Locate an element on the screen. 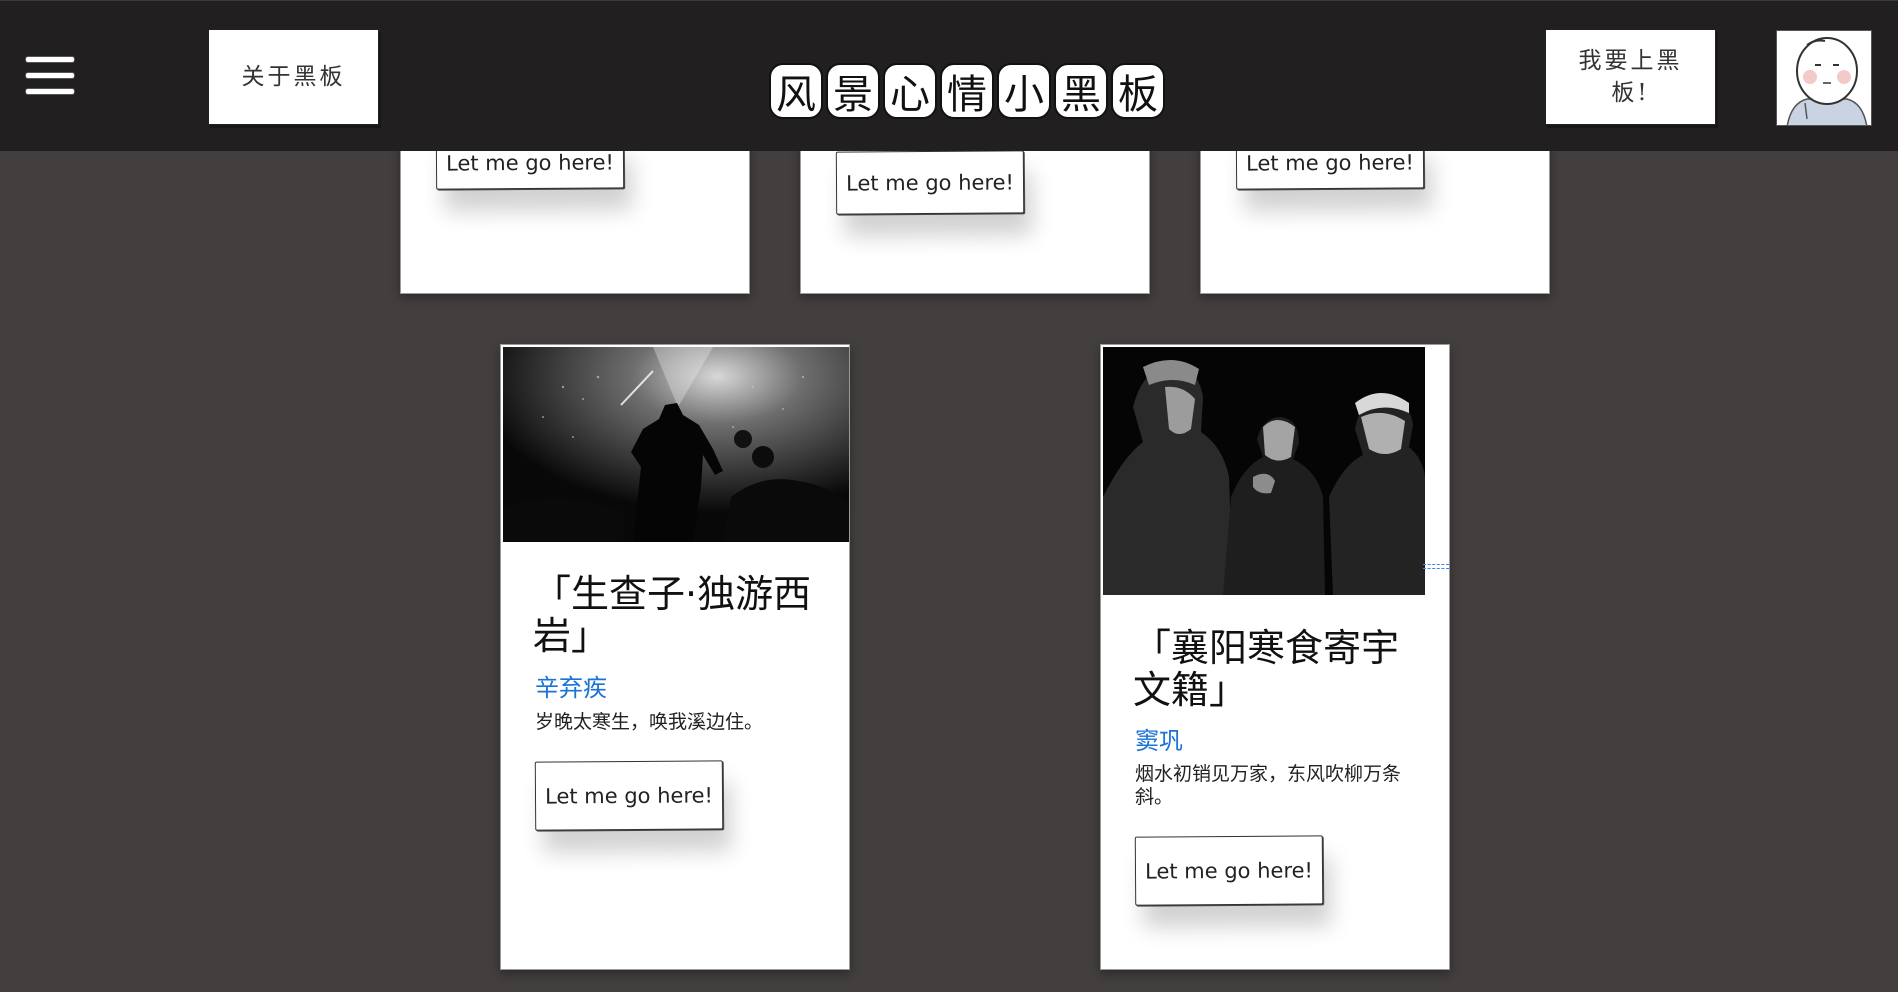 The image size is (1898, 992). title-char: 心 is located at coordinates (910, 91).